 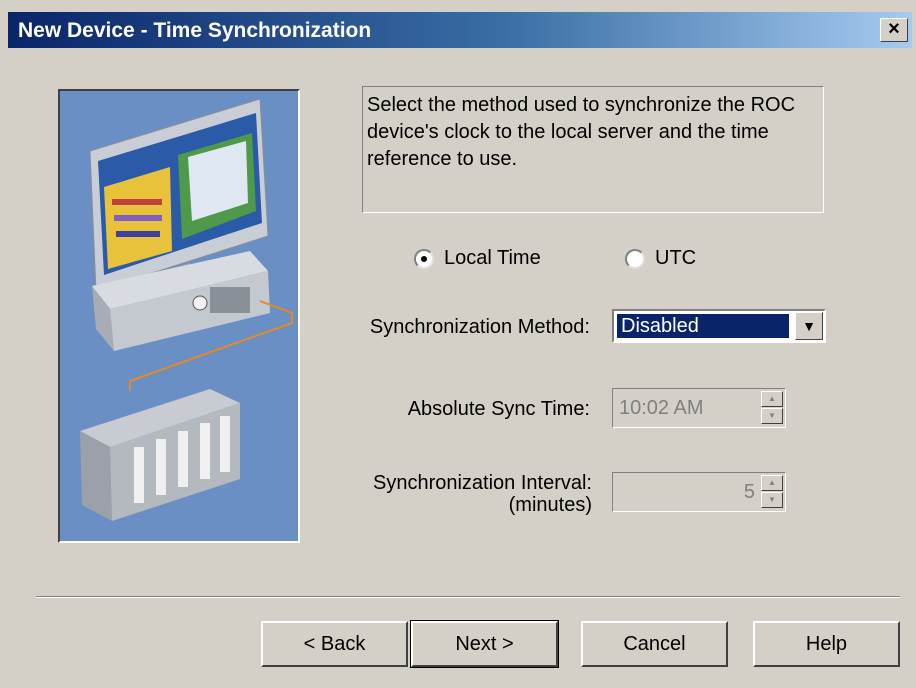 What do you see at coordinates (661, 408) in the screenshot?
I see `absolute-sync-time-value: 10:02 AM` at bounding box center [661, 408].